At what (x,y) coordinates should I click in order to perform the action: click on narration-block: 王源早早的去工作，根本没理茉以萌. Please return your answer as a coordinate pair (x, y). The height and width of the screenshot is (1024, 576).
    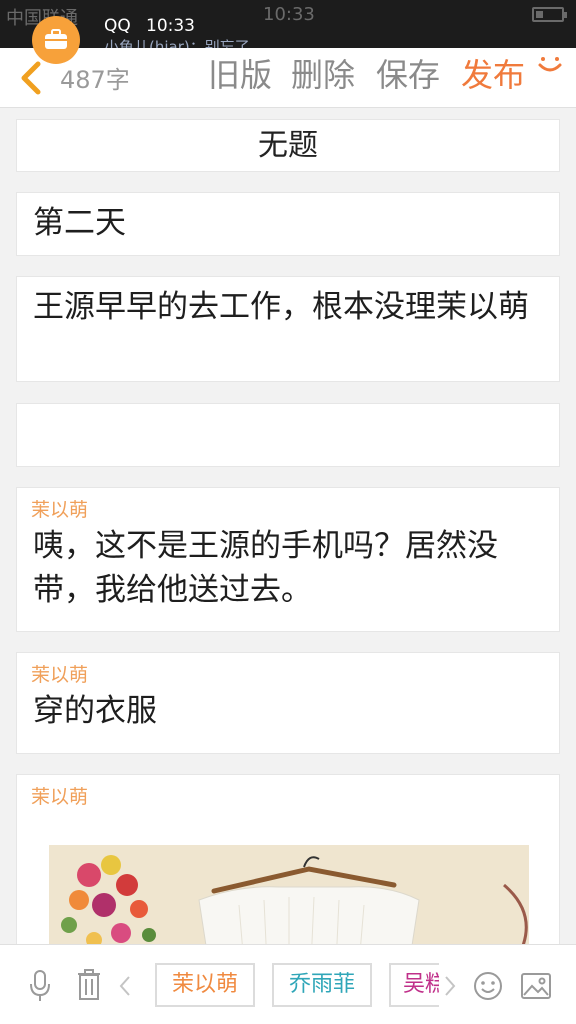
    Looking at the image, I should click on (288, 329).